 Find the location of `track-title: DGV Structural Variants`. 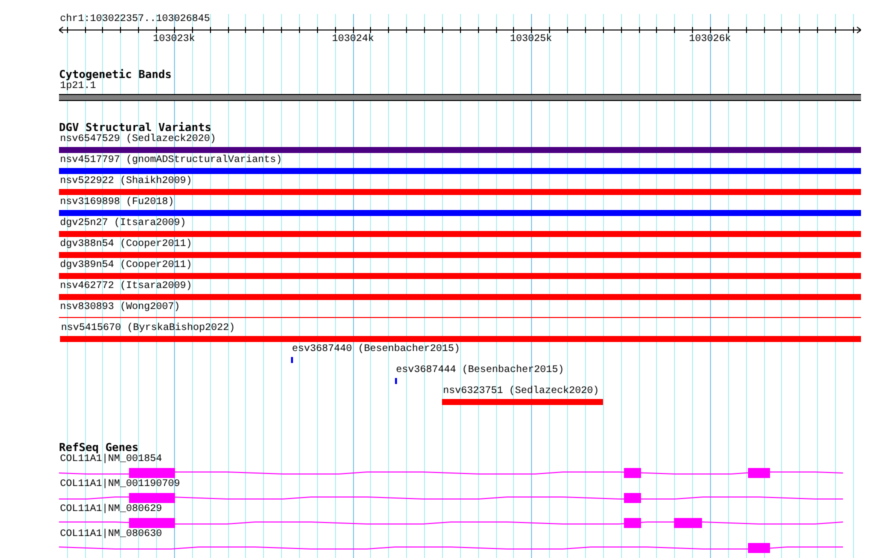

track-title: DGV Structural Variants is located at coordinates (135, 128).